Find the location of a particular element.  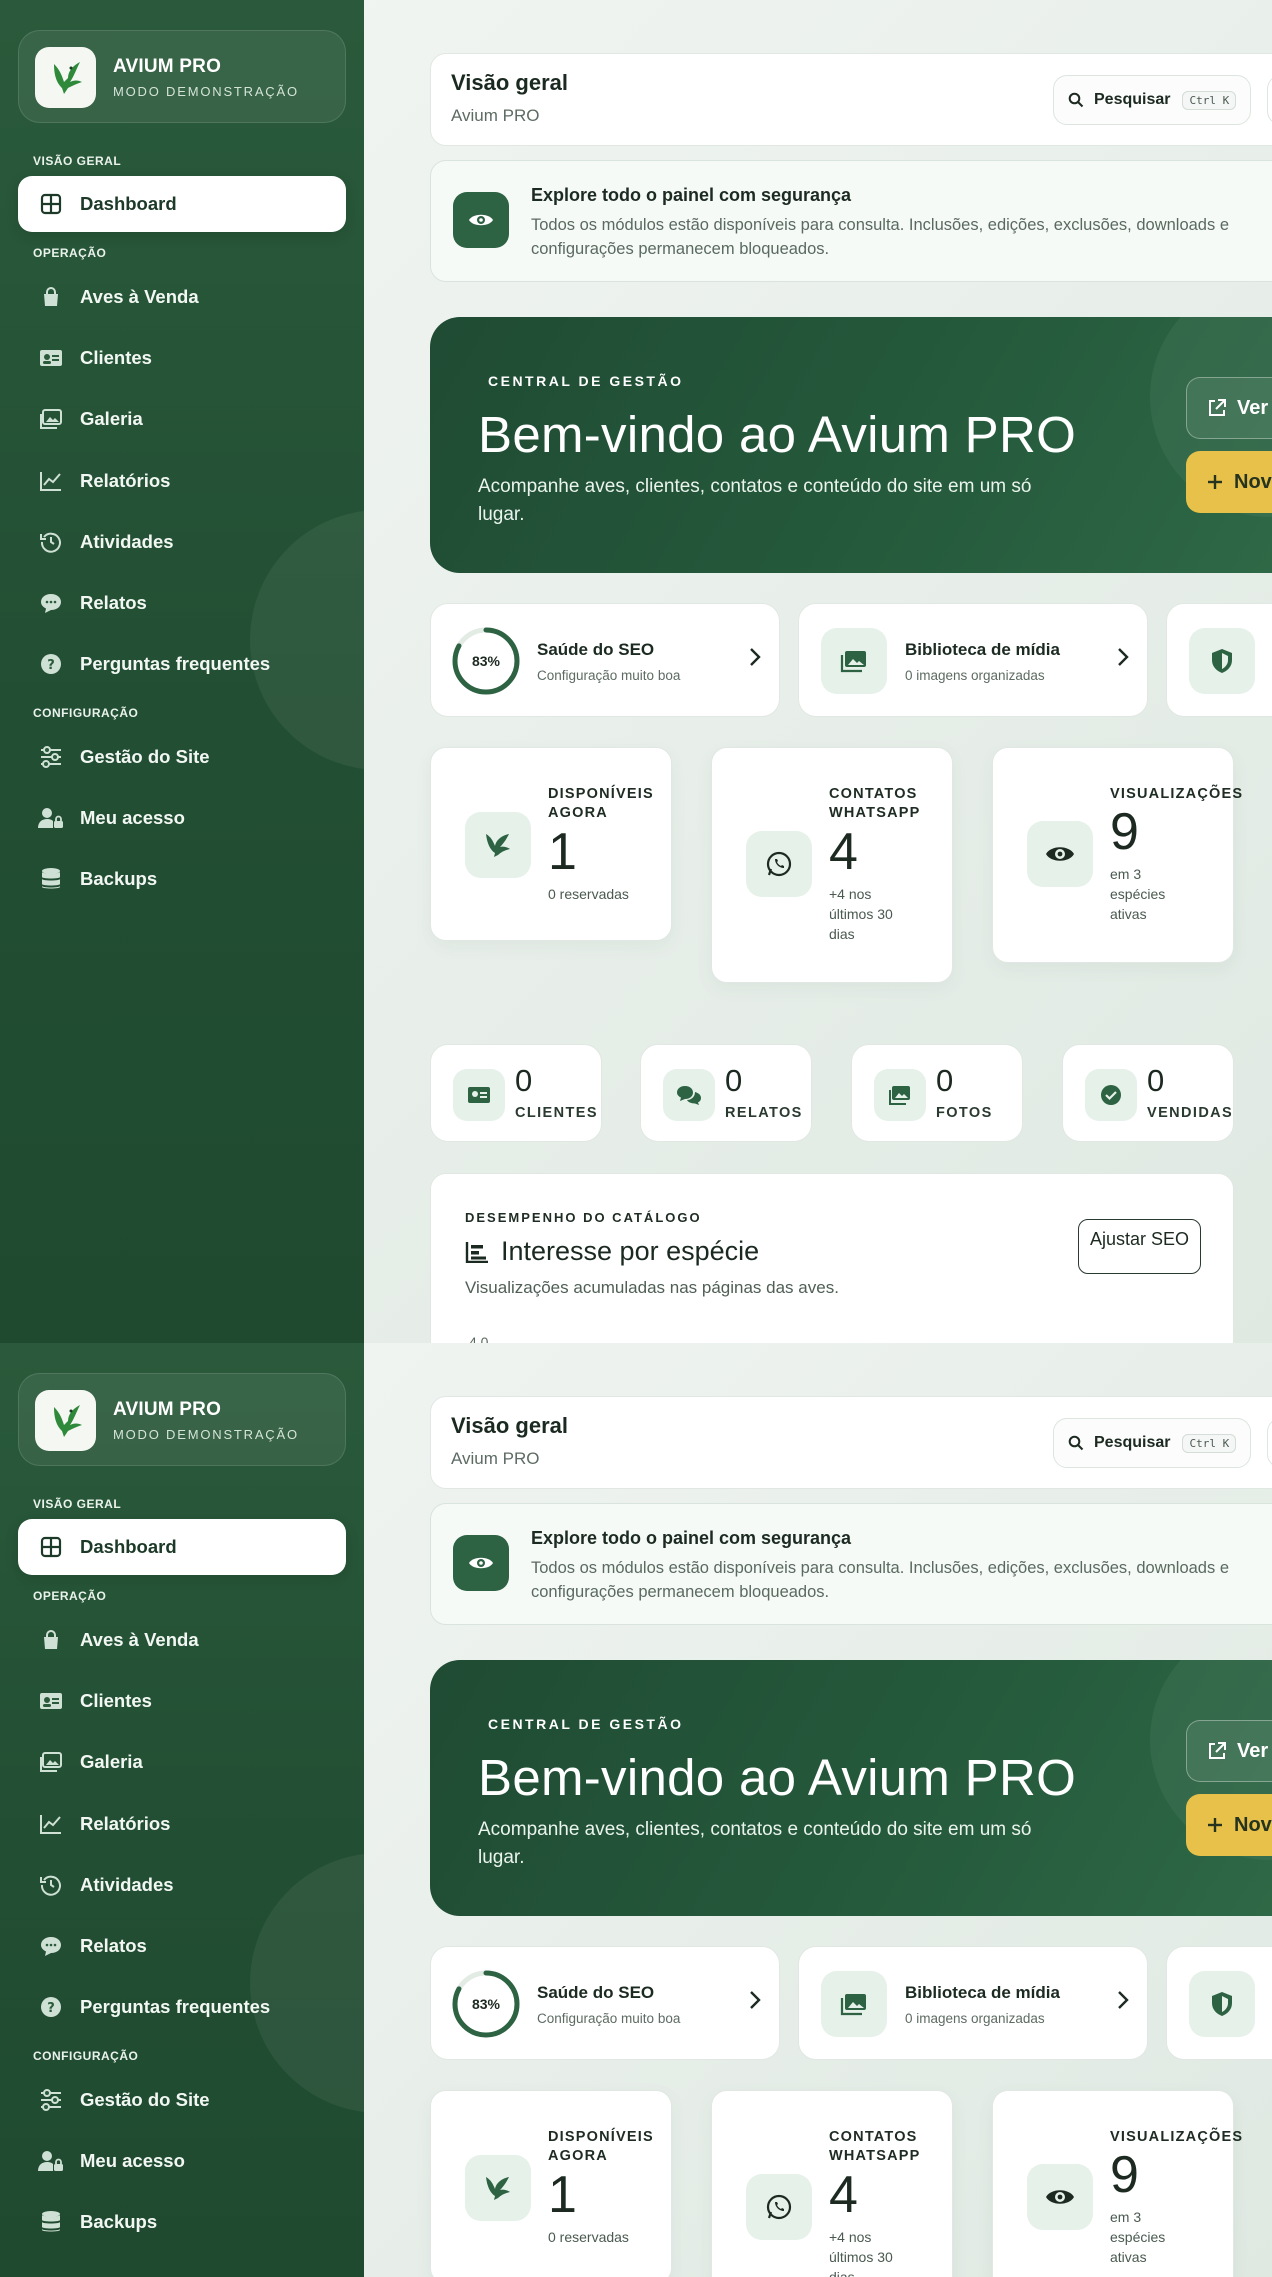

brand-name: AVIUM PRO is located at coordinates (167, 1409).